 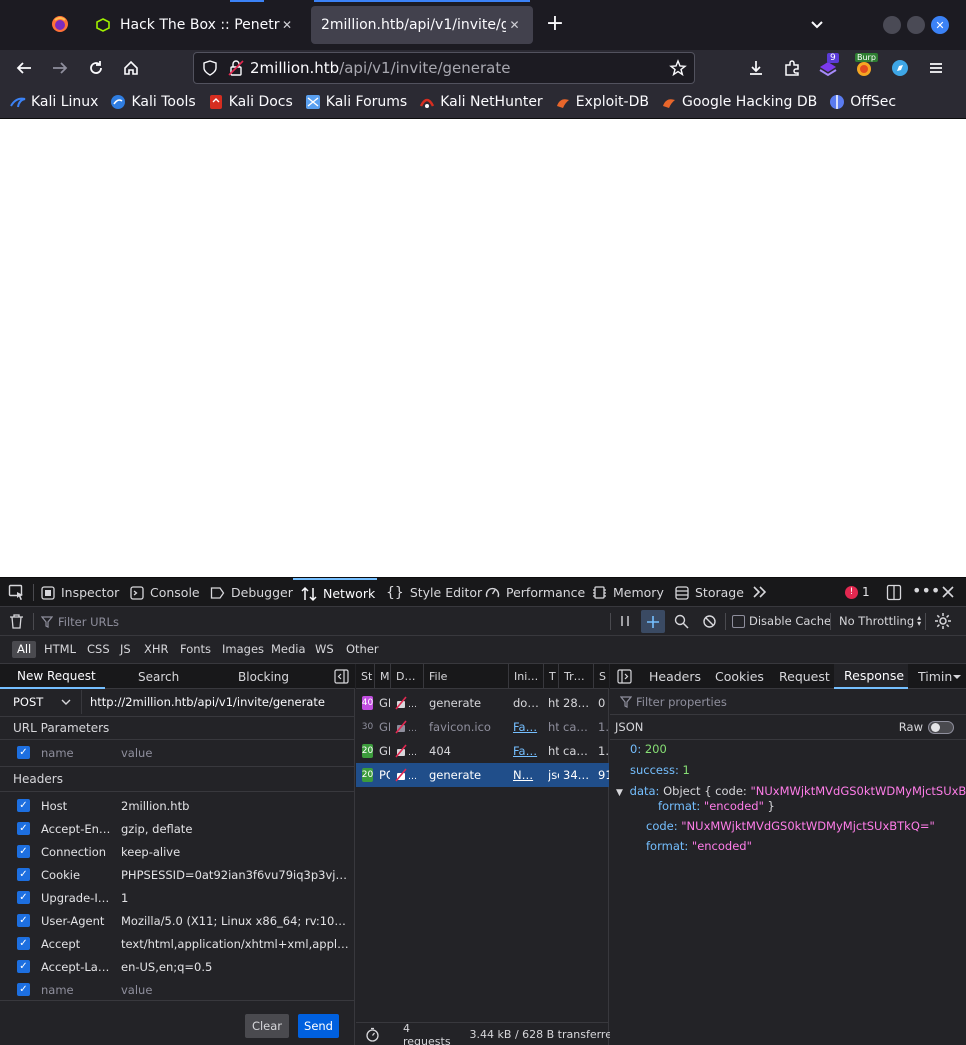 I want to click on bookmark-kali-forums: Kali Forums, so click(x=356, y=102).